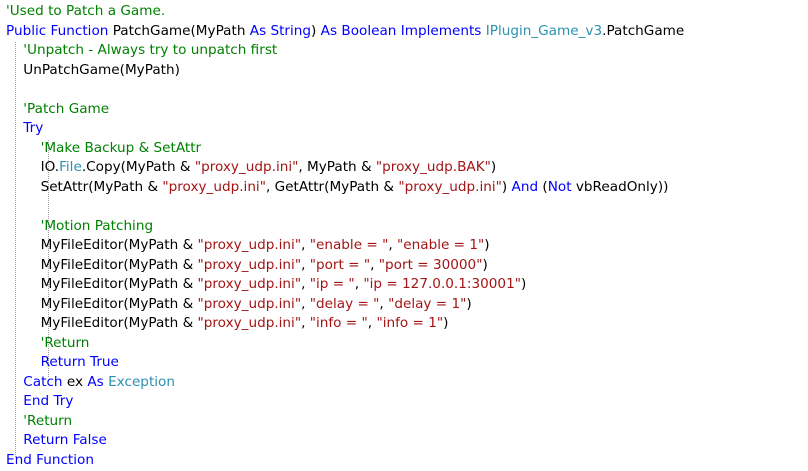 This screenshot has height=471, width=808. What do you see at coordinates (643, 30) in the screenshot?
I see `text-token: .PatchGame` at bounding box center [643, 30].